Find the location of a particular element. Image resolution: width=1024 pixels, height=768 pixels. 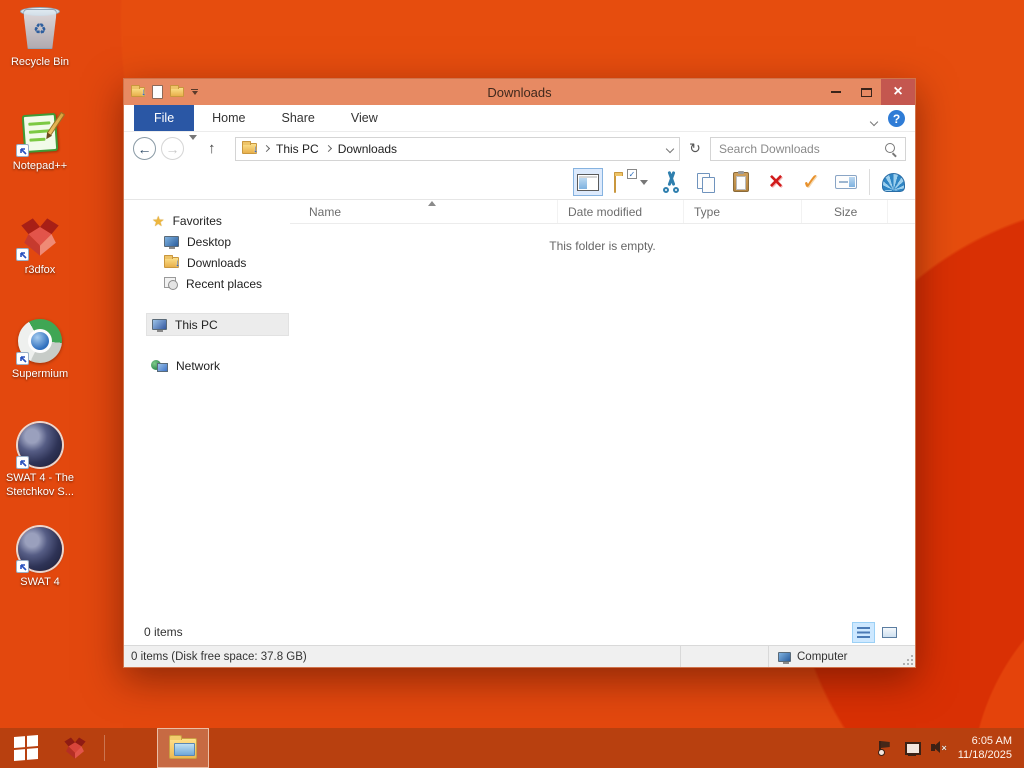

location-folder-icon: ↓ is located at coordinates (250, 148).